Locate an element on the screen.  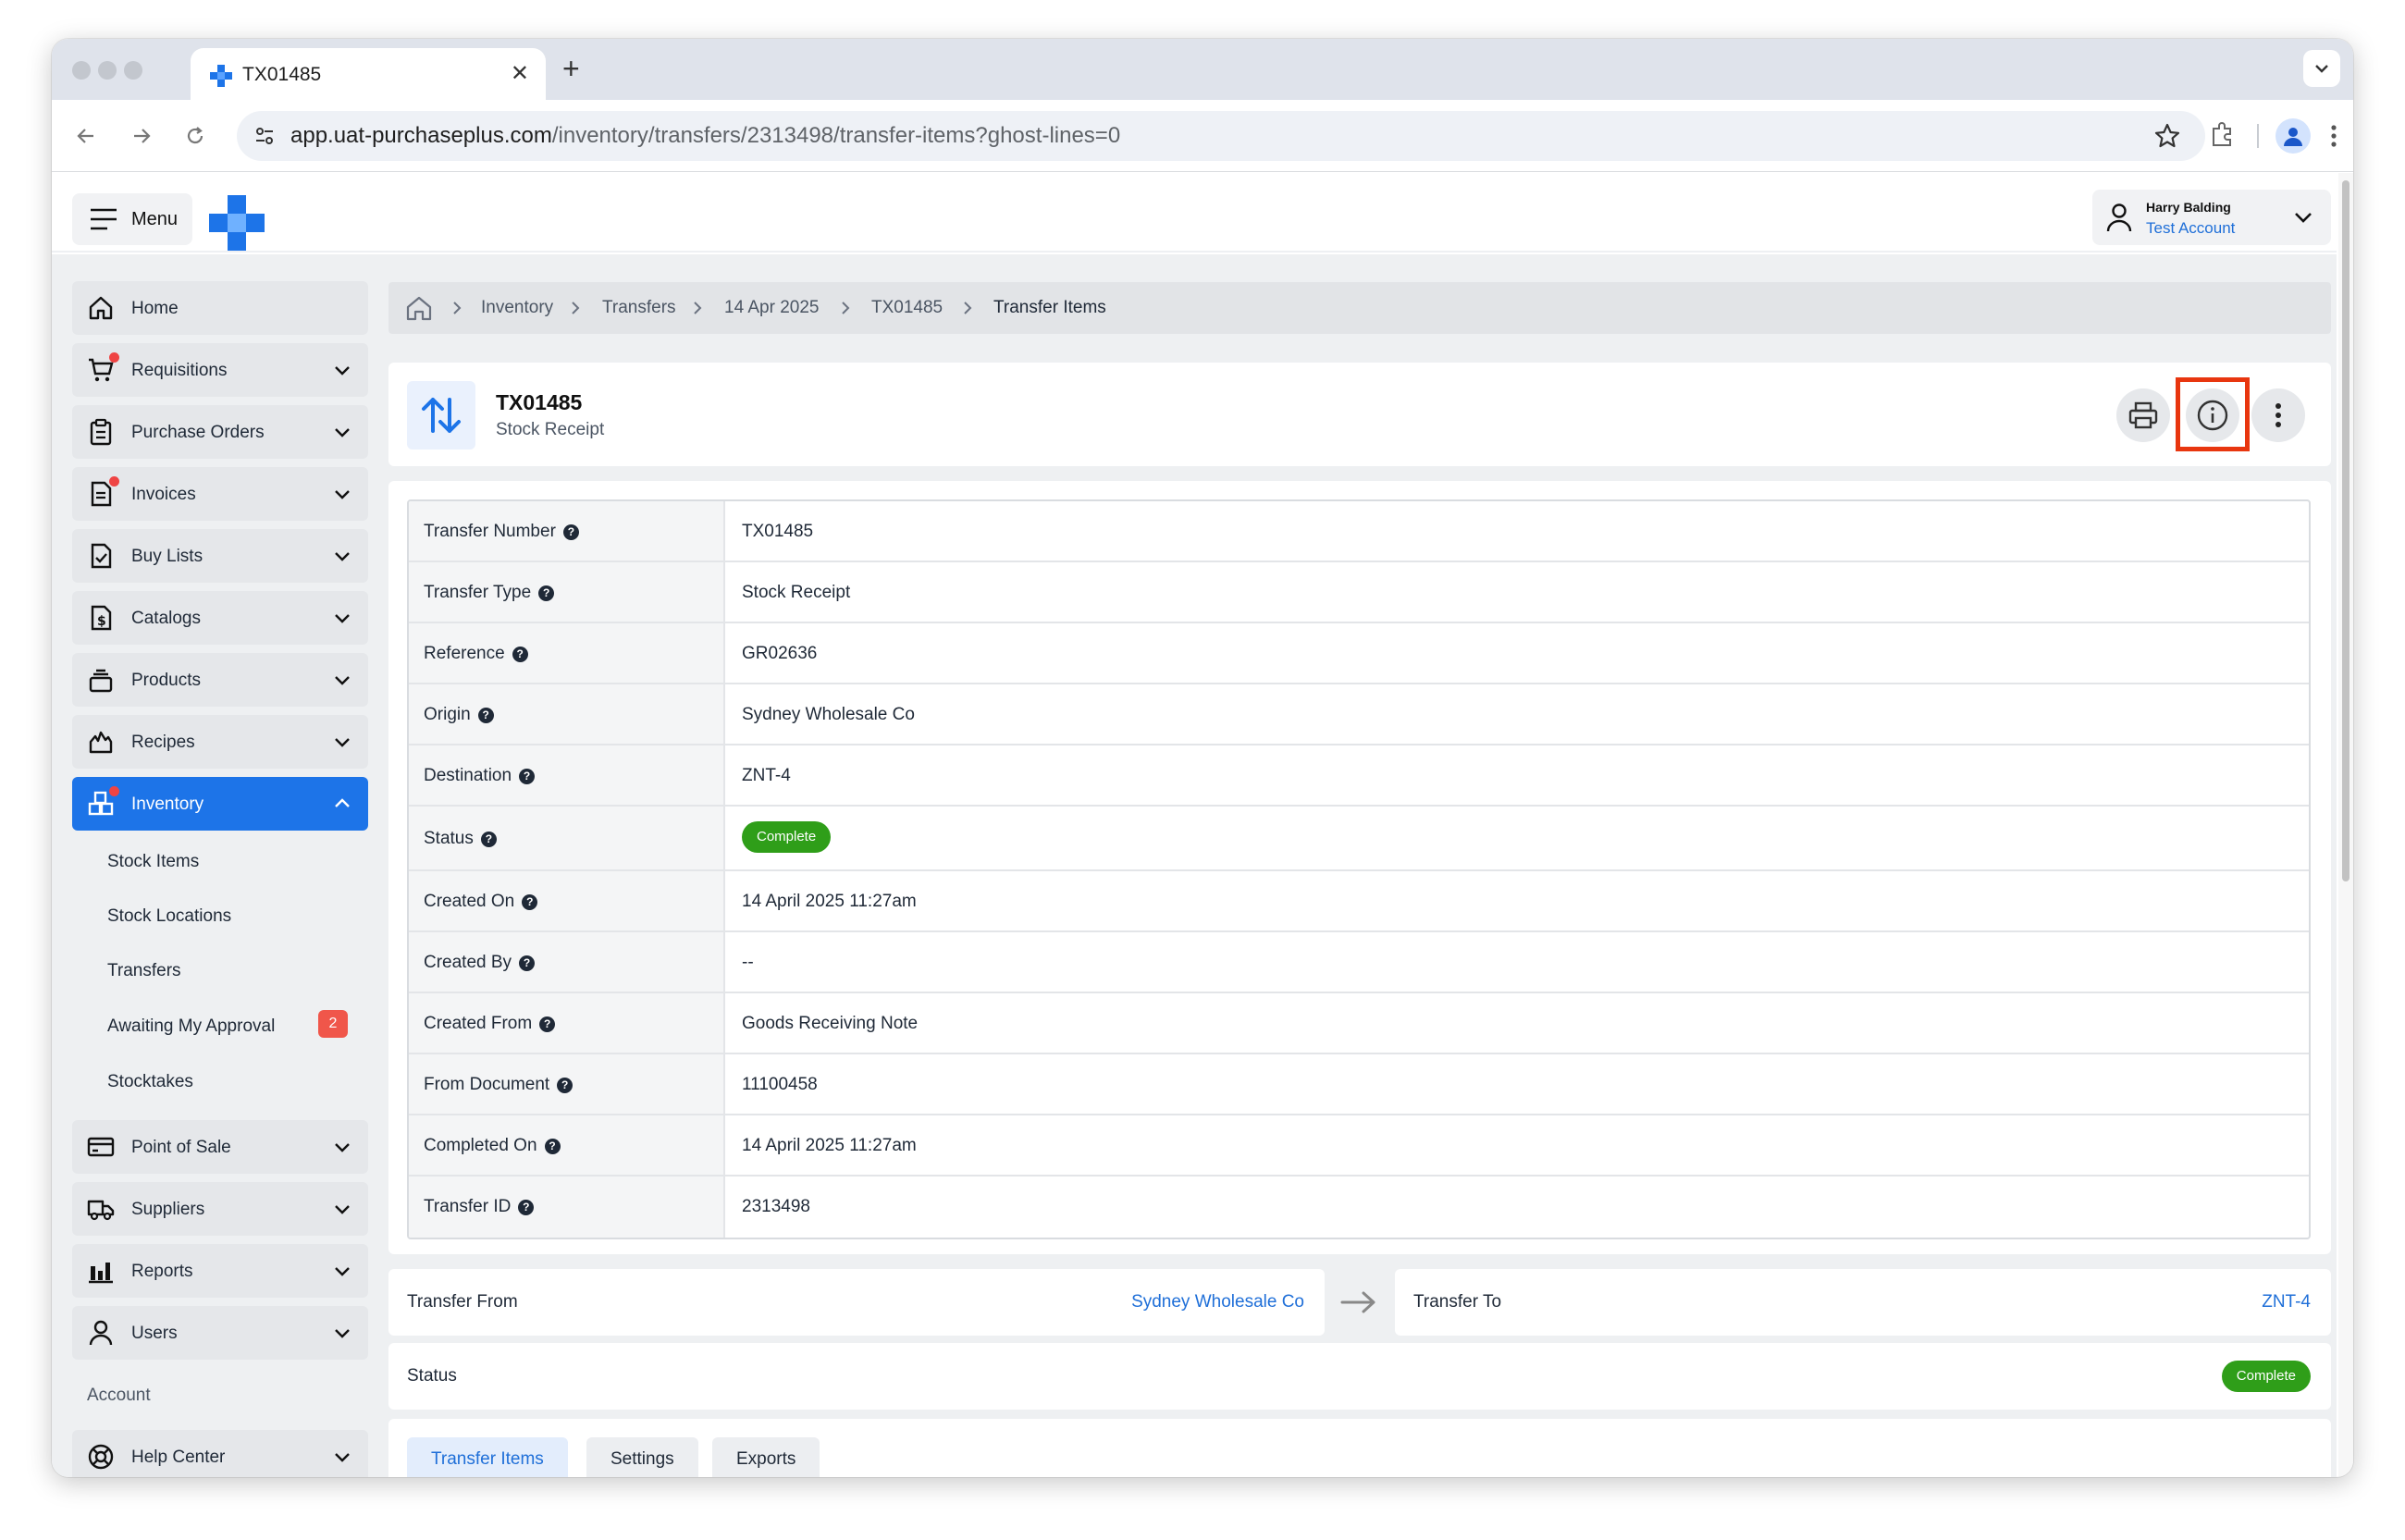
sidebar-subitem-awaiting-approval: Awaiting My Approval is located at coordinates (191, 1026).